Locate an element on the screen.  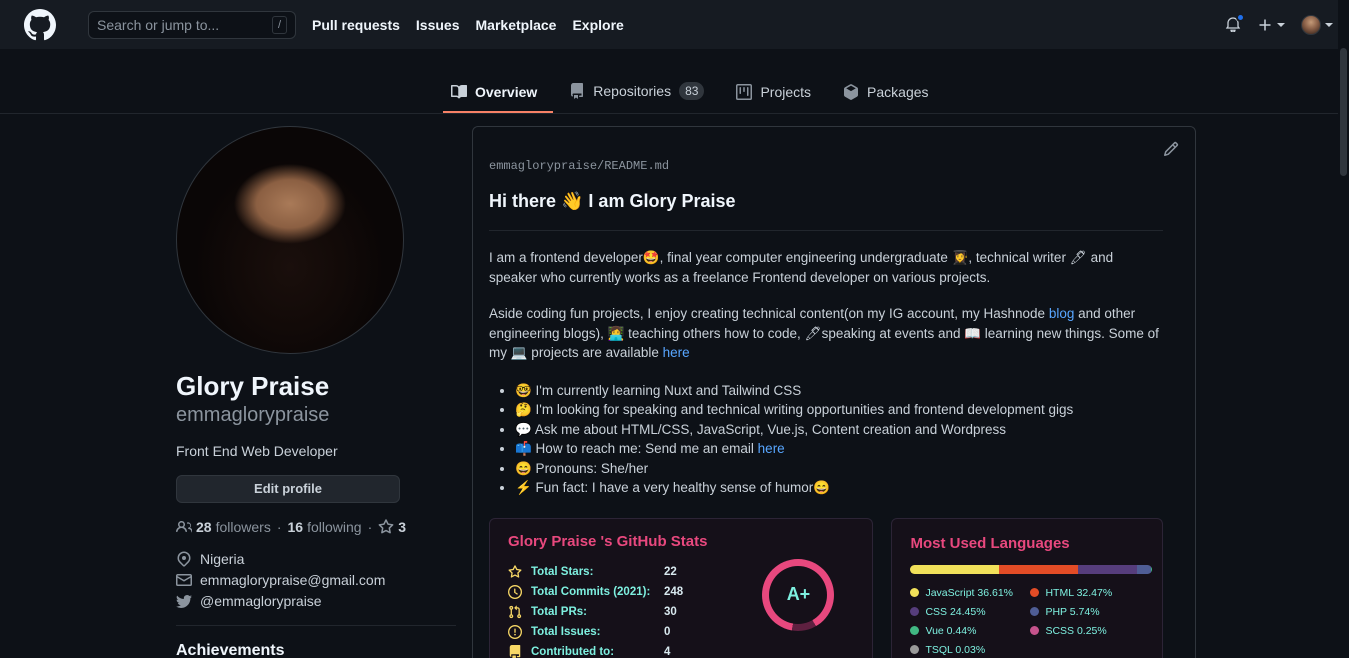
stat-row-contributed-to: Contributed to: 4 is located at coordinates (681, 650).